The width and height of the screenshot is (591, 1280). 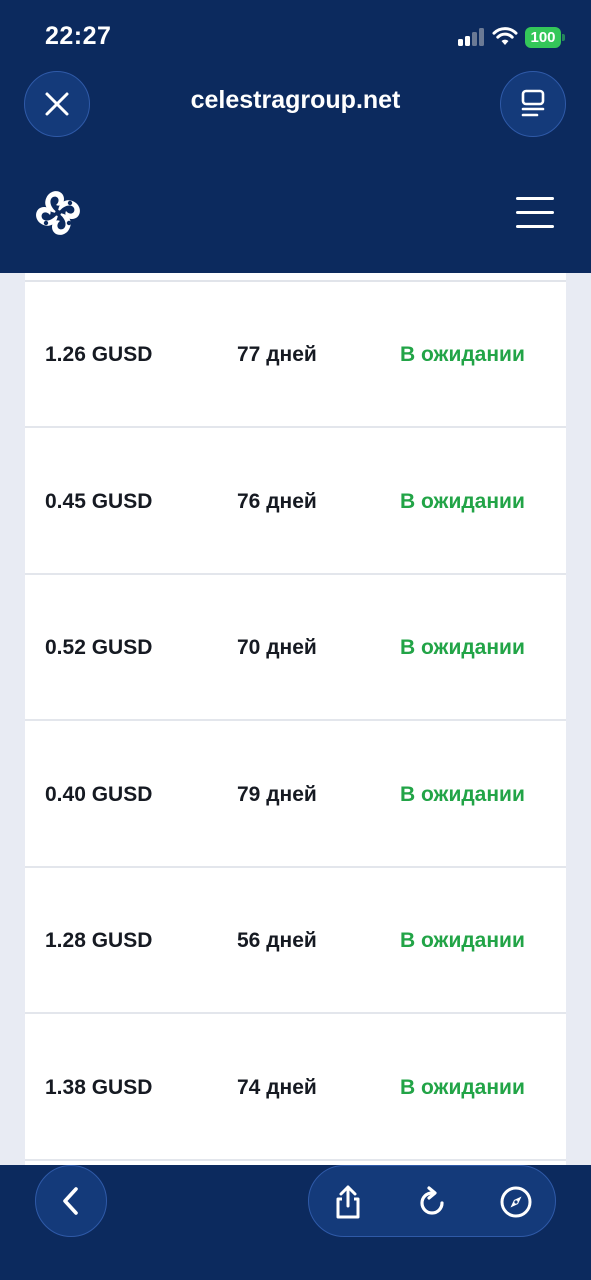 I want to click on reload-icon, so click(x=432, y=1200).